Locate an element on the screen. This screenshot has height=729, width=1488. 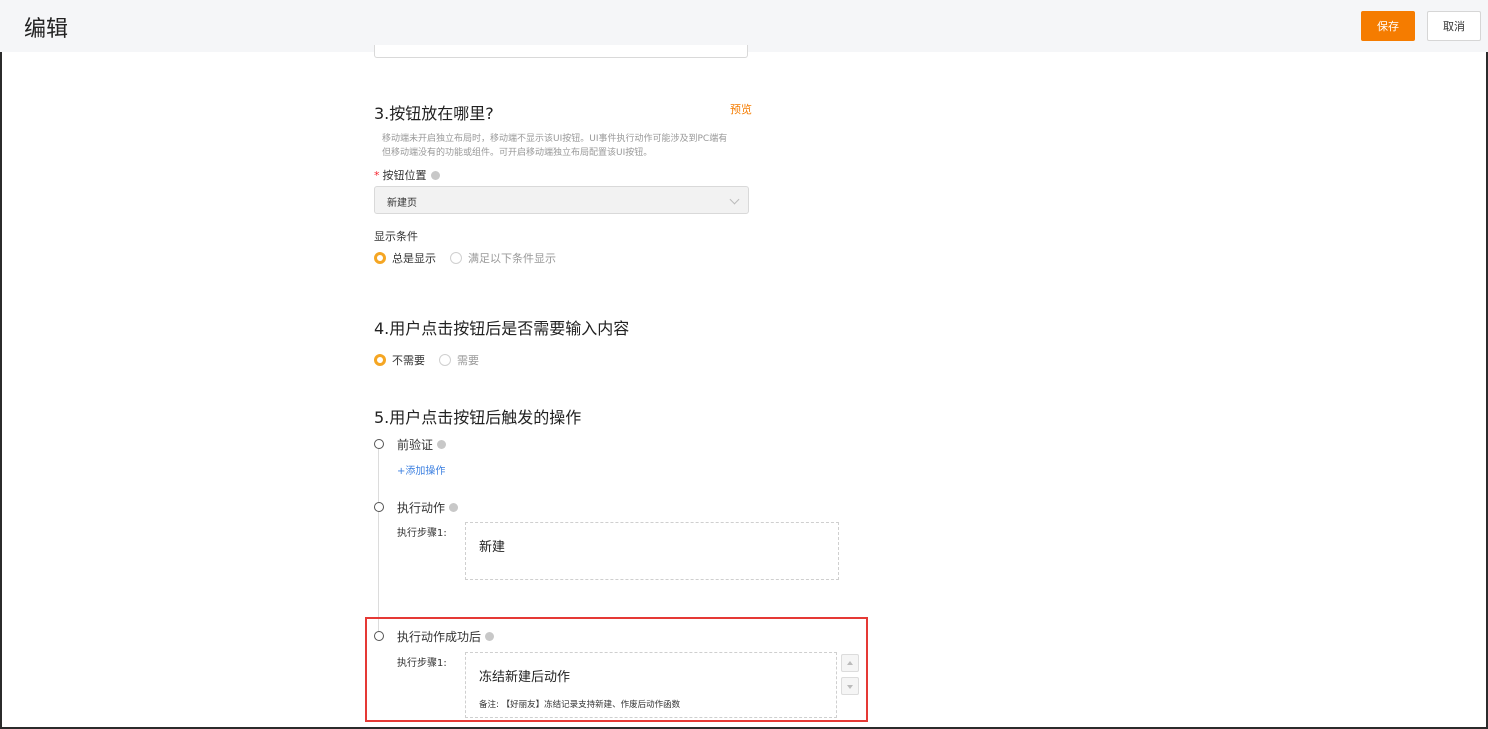
help-text-line-2: 但移动端没有的功能或组件。可开启移动端独立布局配置该UI按钮。 is located at coordinates (517, 153).